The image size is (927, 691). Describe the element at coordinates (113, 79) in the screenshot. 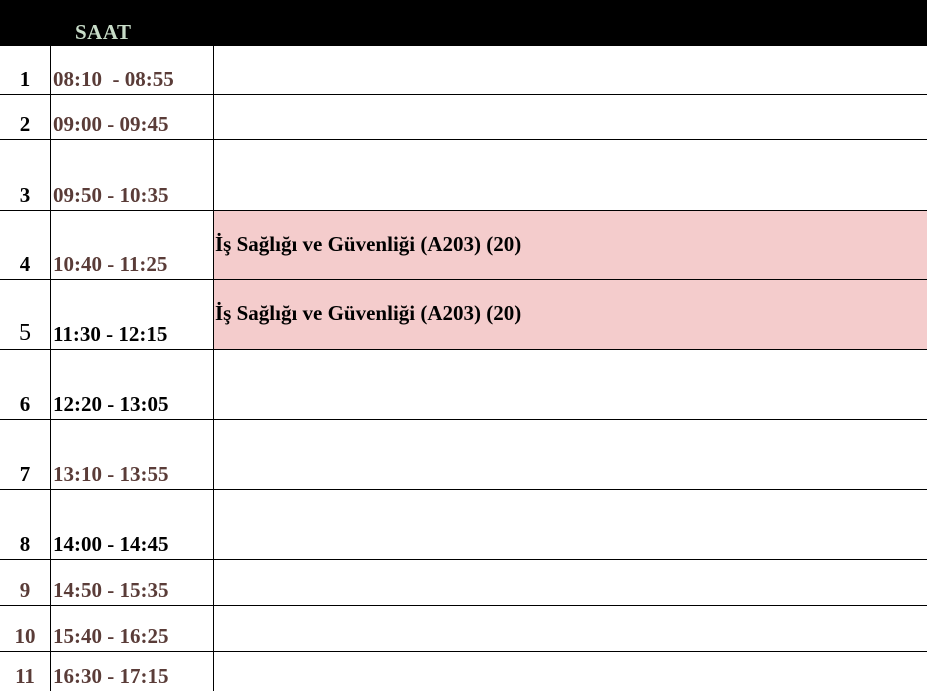

I see `time-range: 08:10 - 08:55` at that location.